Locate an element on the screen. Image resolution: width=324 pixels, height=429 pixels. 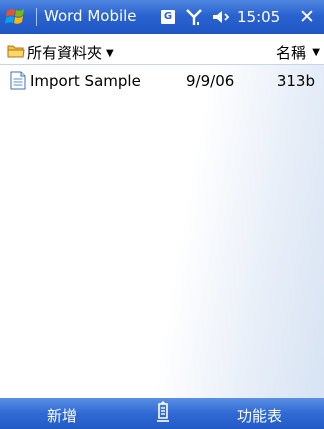
folder-icon is located at coordinates (16, 51).